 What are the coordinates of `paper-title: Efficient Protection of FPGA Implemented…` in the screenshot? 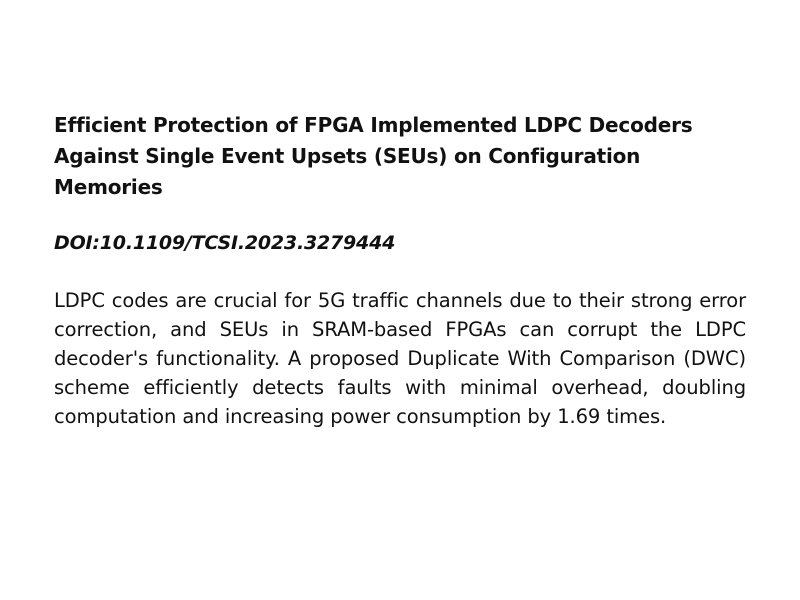 It's located at (373, 156).